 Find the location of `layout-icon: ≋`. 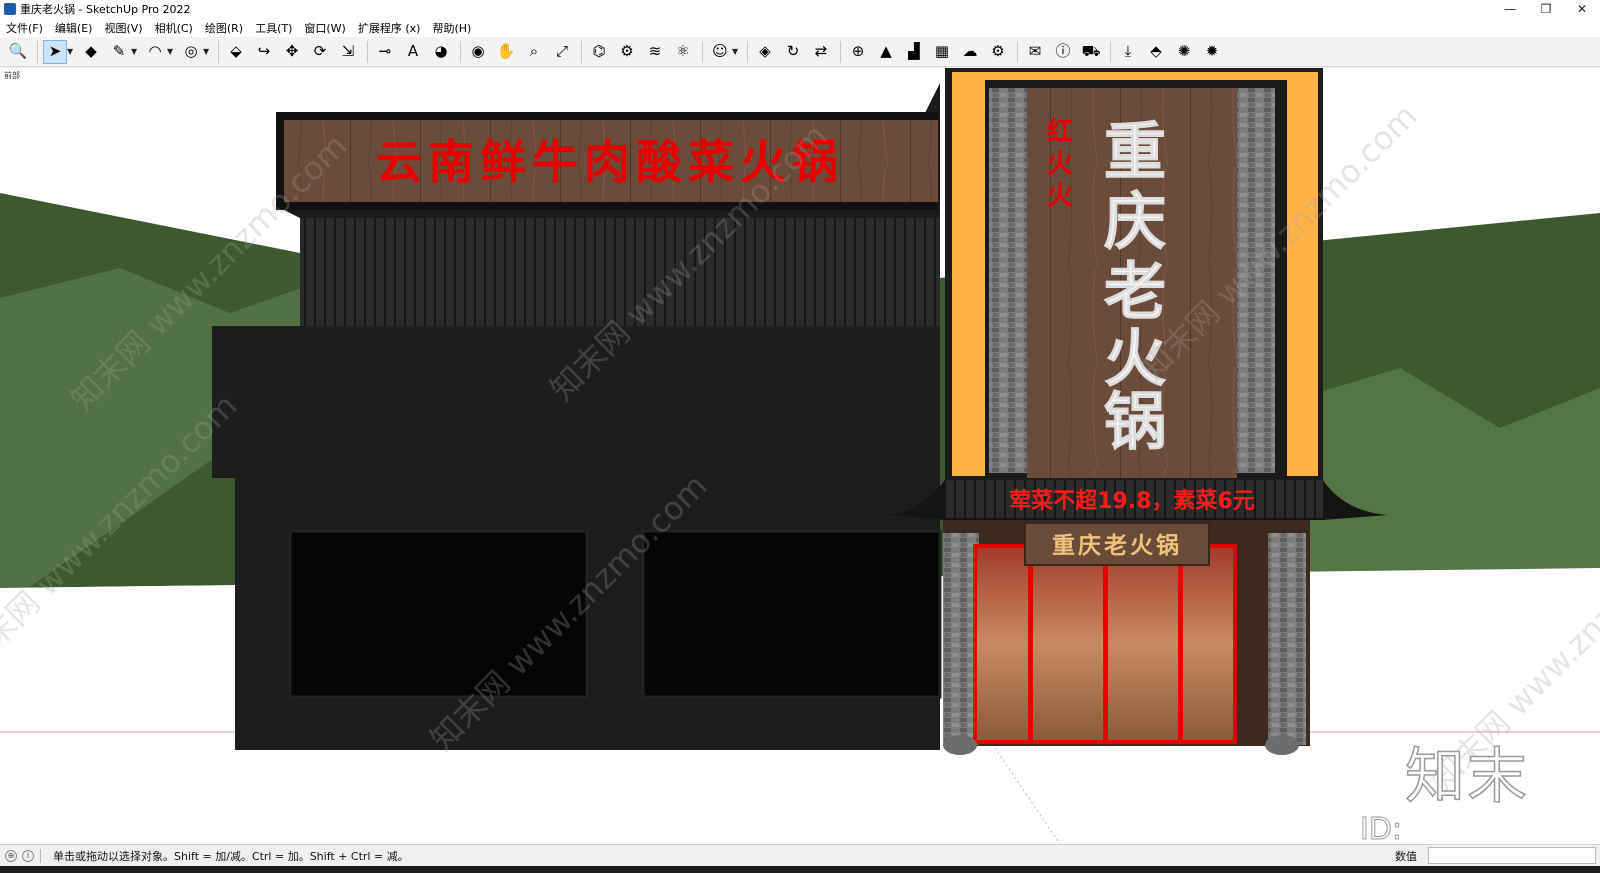

layout-icon: ≋ is located at coordinates (655, 52).